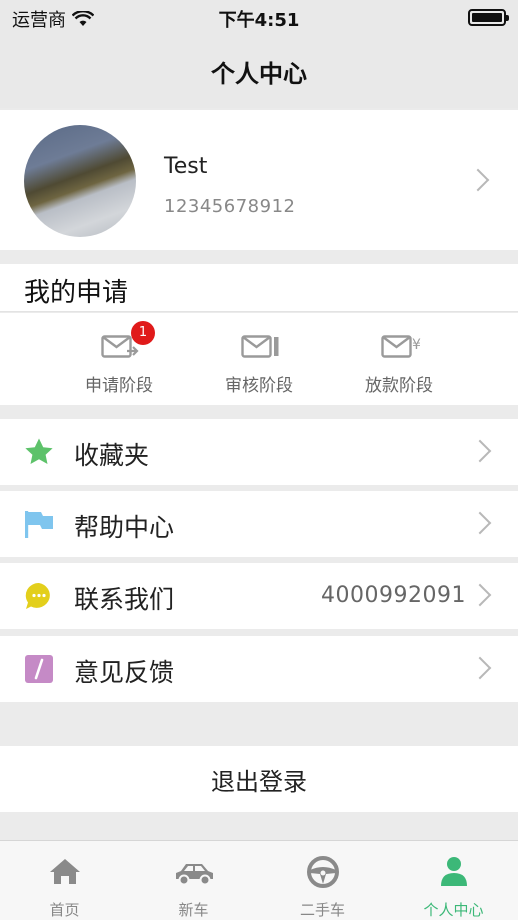 The width and height of the screenshot is (518, 920). Describe the element at coordinates (453, 910) in the screenshot. I see `tab-label: 个人中心` at that location.